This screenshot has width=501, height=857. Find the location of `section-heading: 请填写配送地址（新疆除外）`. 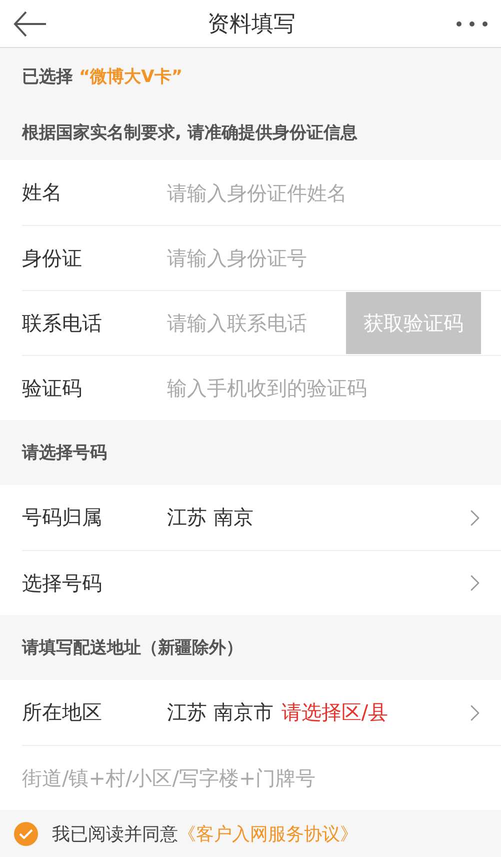

section-heading: 请填写配送地址（新疆除外） is located at coordinates (133, 648).